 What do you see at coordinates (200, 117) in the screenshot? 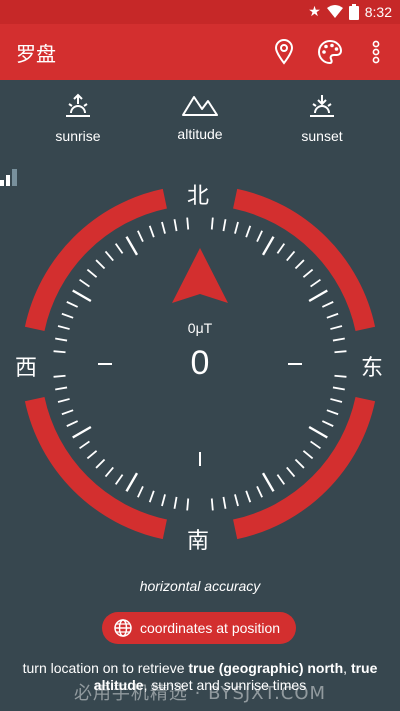
I see `altitude-item: altitude` at bounding box center [200, 117].